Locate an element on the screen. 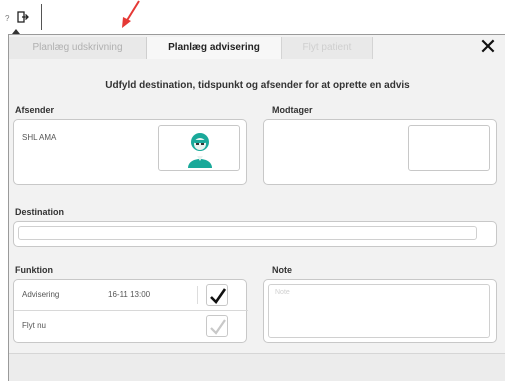  function-panel: Advisering 16-11 13:00 Flyt nu is located at coordinates (130, 311).